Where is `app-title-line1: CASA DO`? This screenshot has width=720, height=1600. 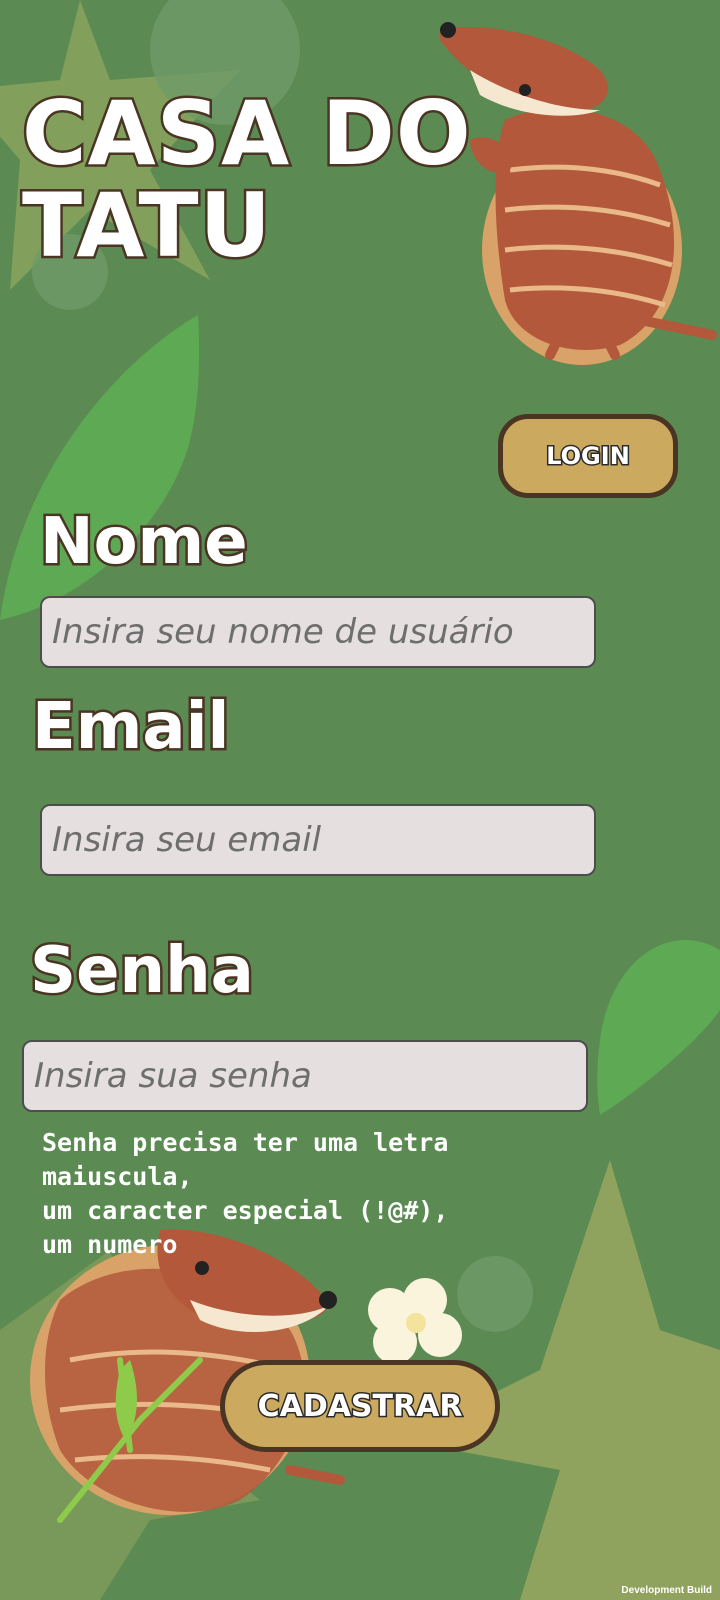
app-title-line1: CASA DO is located at coordinates (247, 133).